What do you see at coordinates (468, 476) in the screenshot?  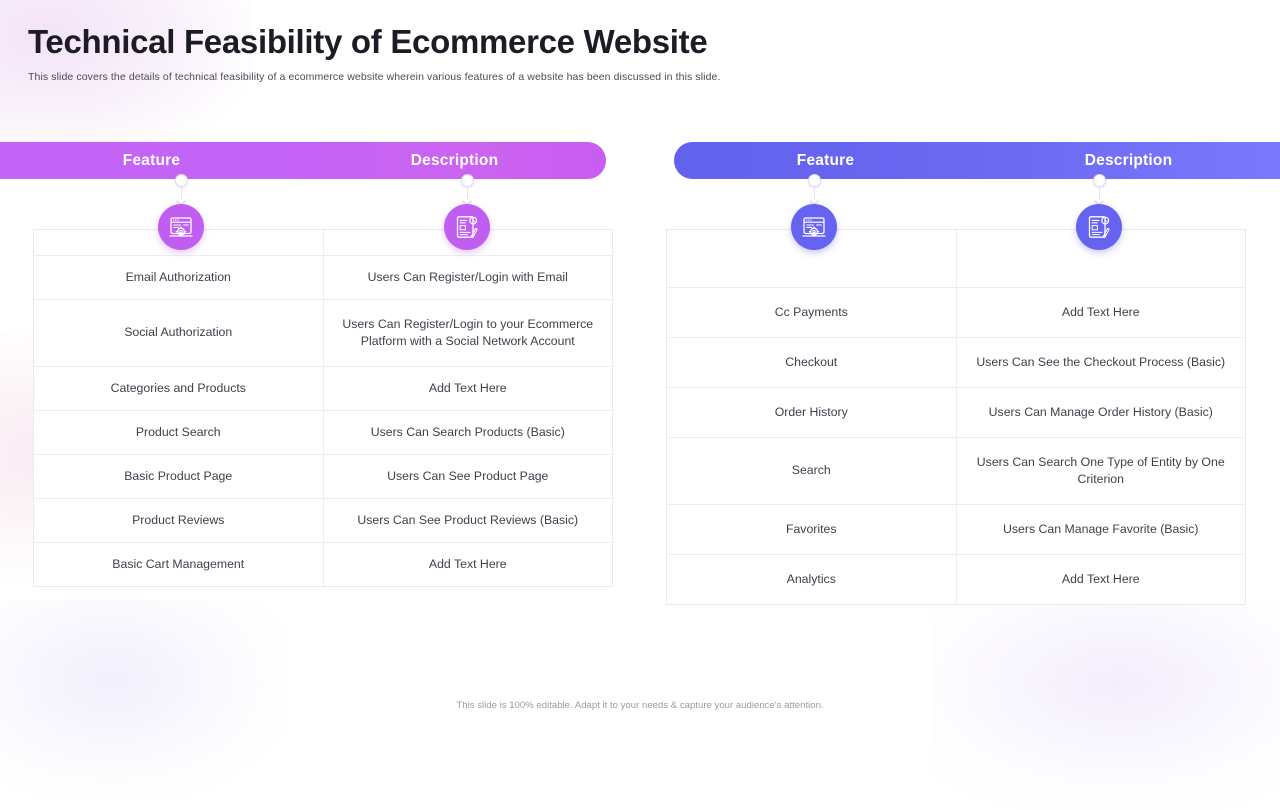 I see `description-cell: Users Can See Product Page` at bounding box center [468, 476].